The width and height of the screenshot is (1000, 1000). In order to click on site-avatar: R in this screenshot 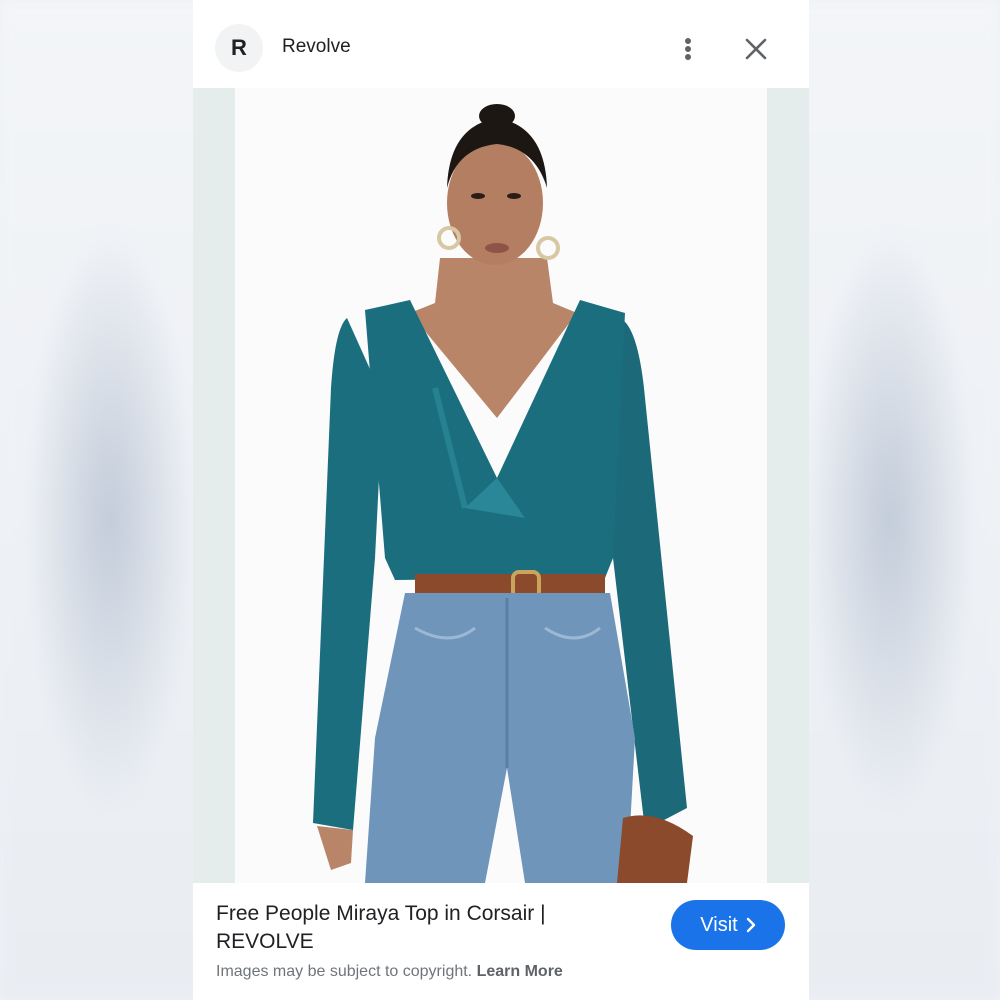, I will do `click(239, 48)`.